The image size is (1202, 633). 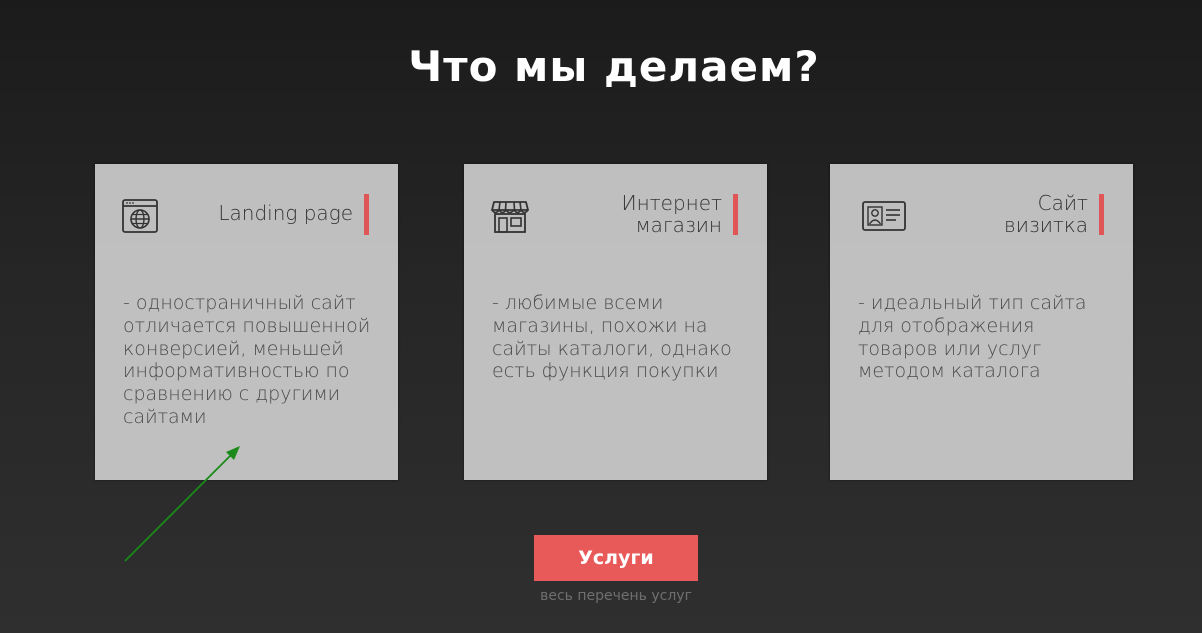 What do you see at coordinates (678, 225) in the screenshot?
I see `card-title-line: магазин` at bounding box center [678, 225].